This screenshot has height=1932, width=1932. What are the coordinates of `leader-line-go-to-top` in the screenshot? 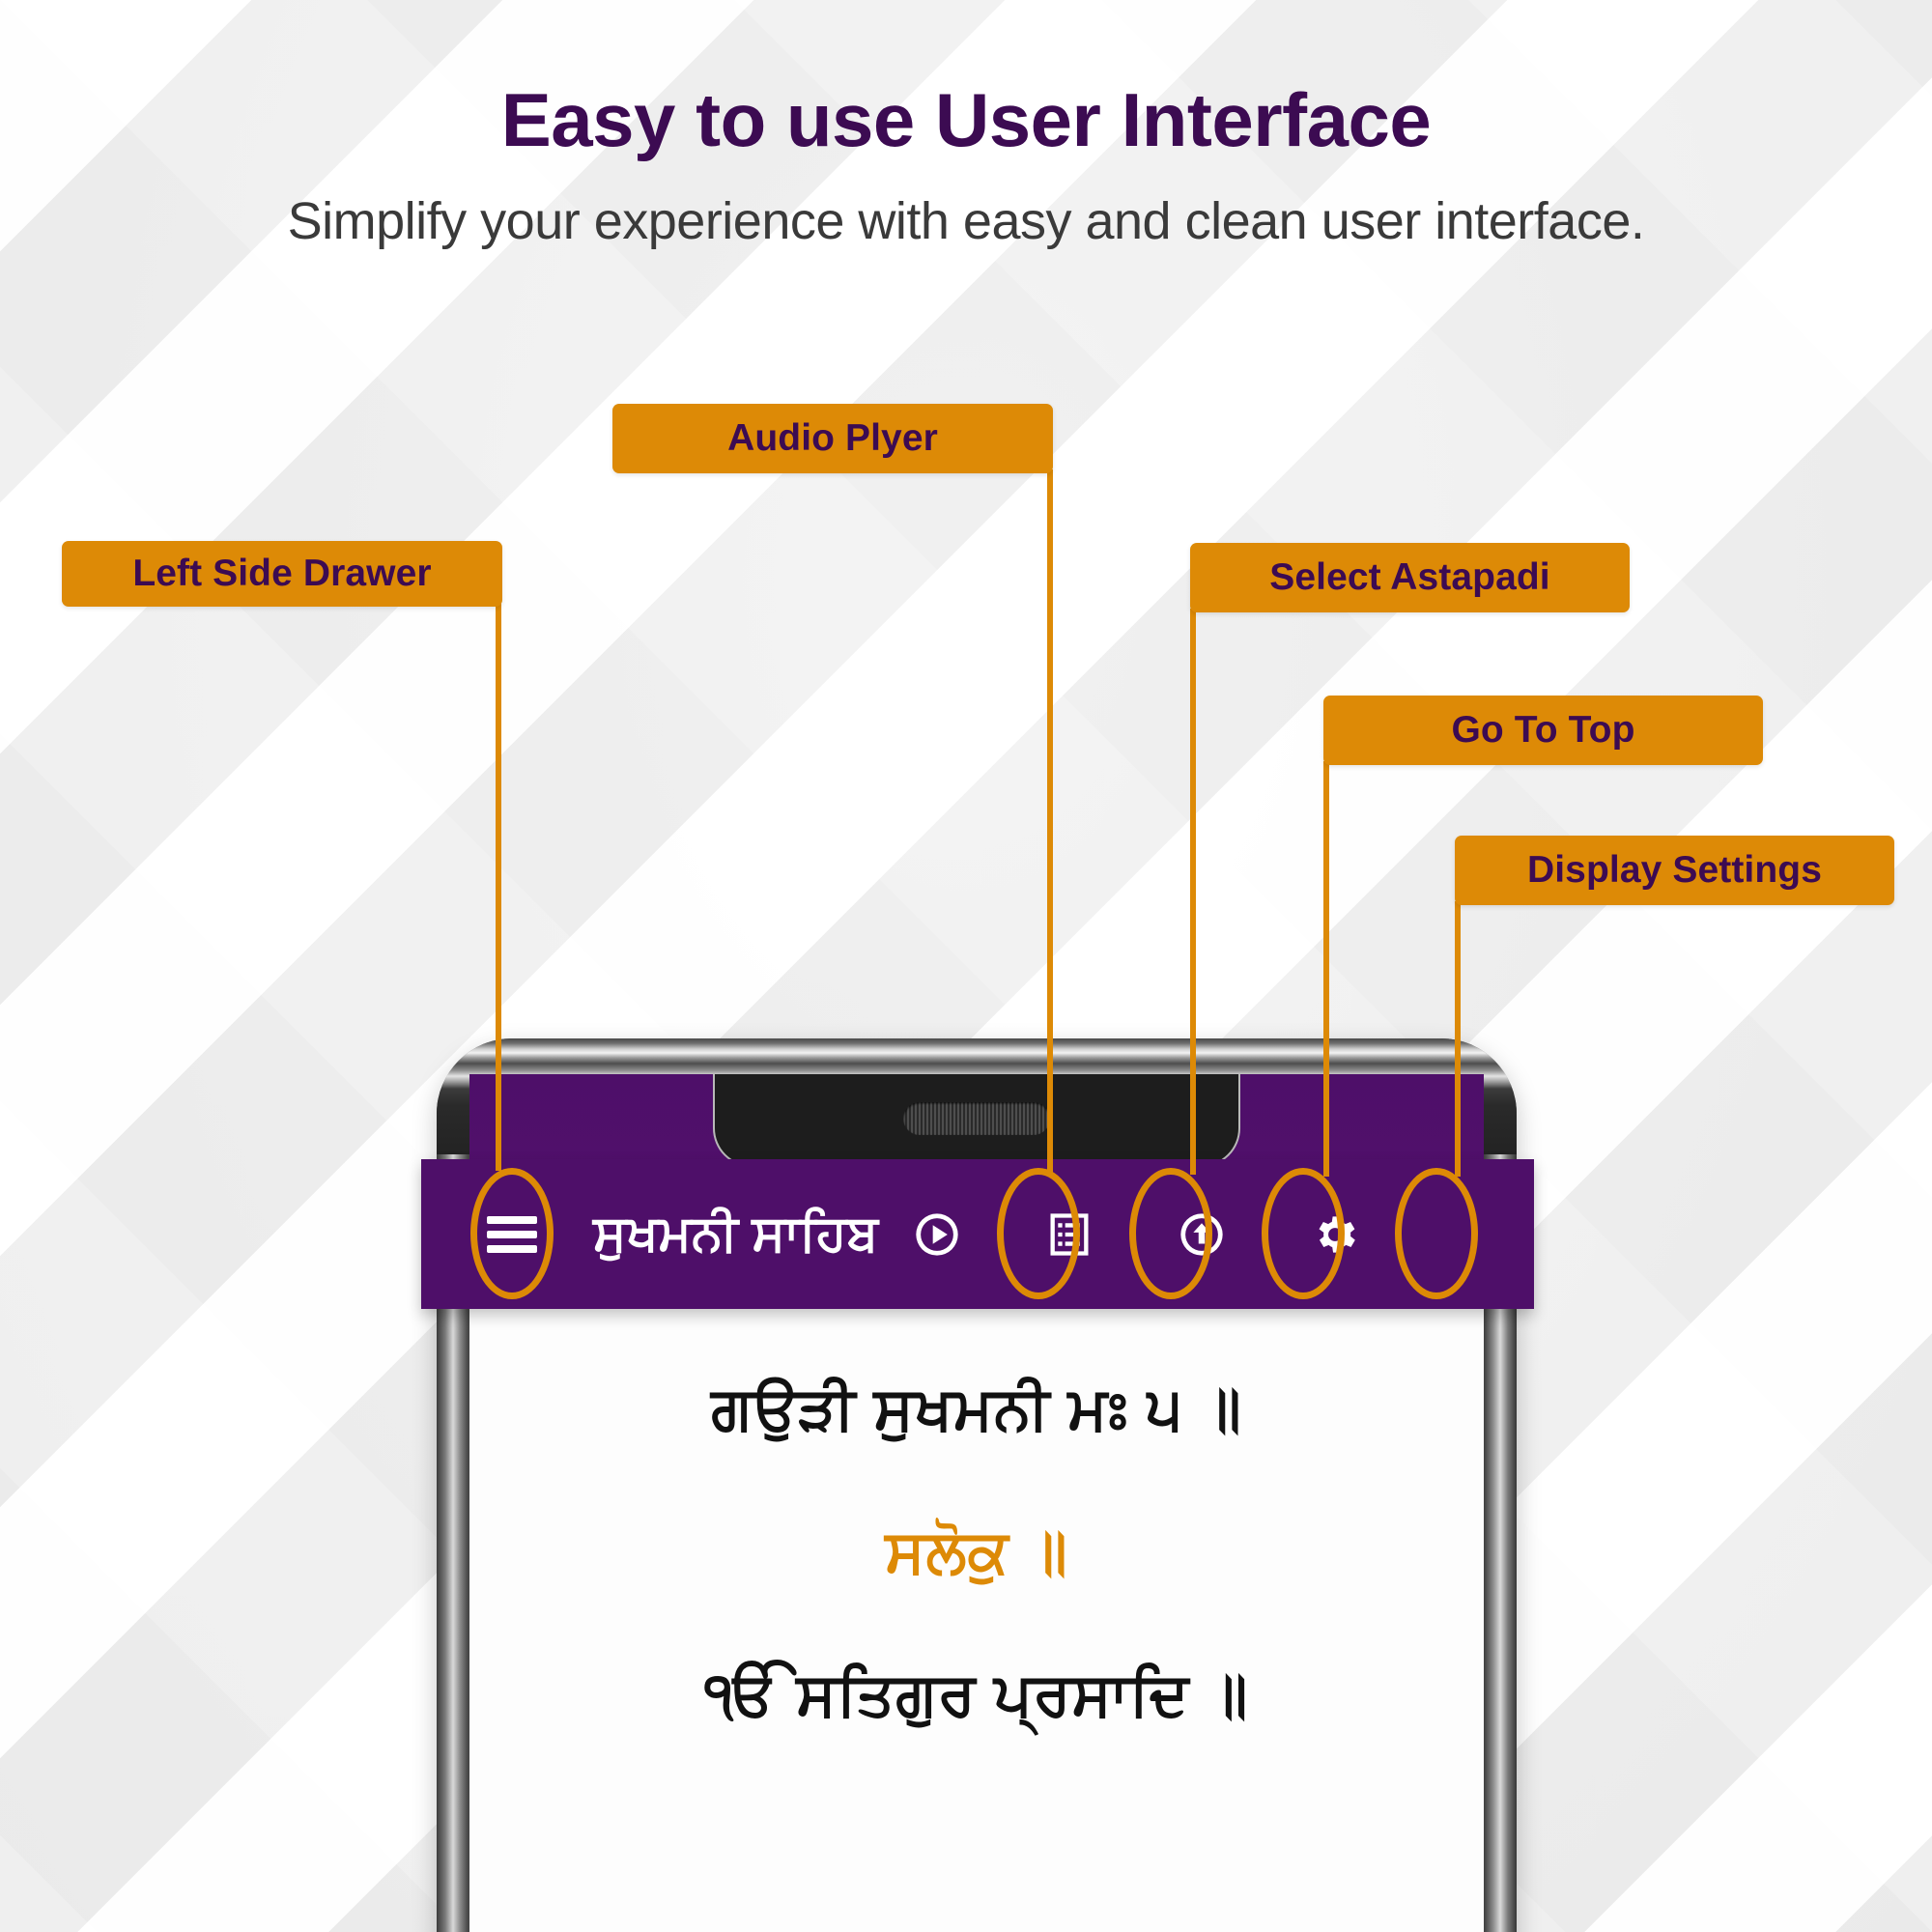 It's located at (1326, 969).